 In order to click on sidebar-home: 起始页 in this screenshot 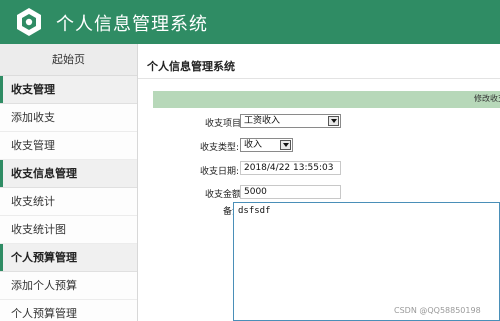, I will do `click(68, 60)`.